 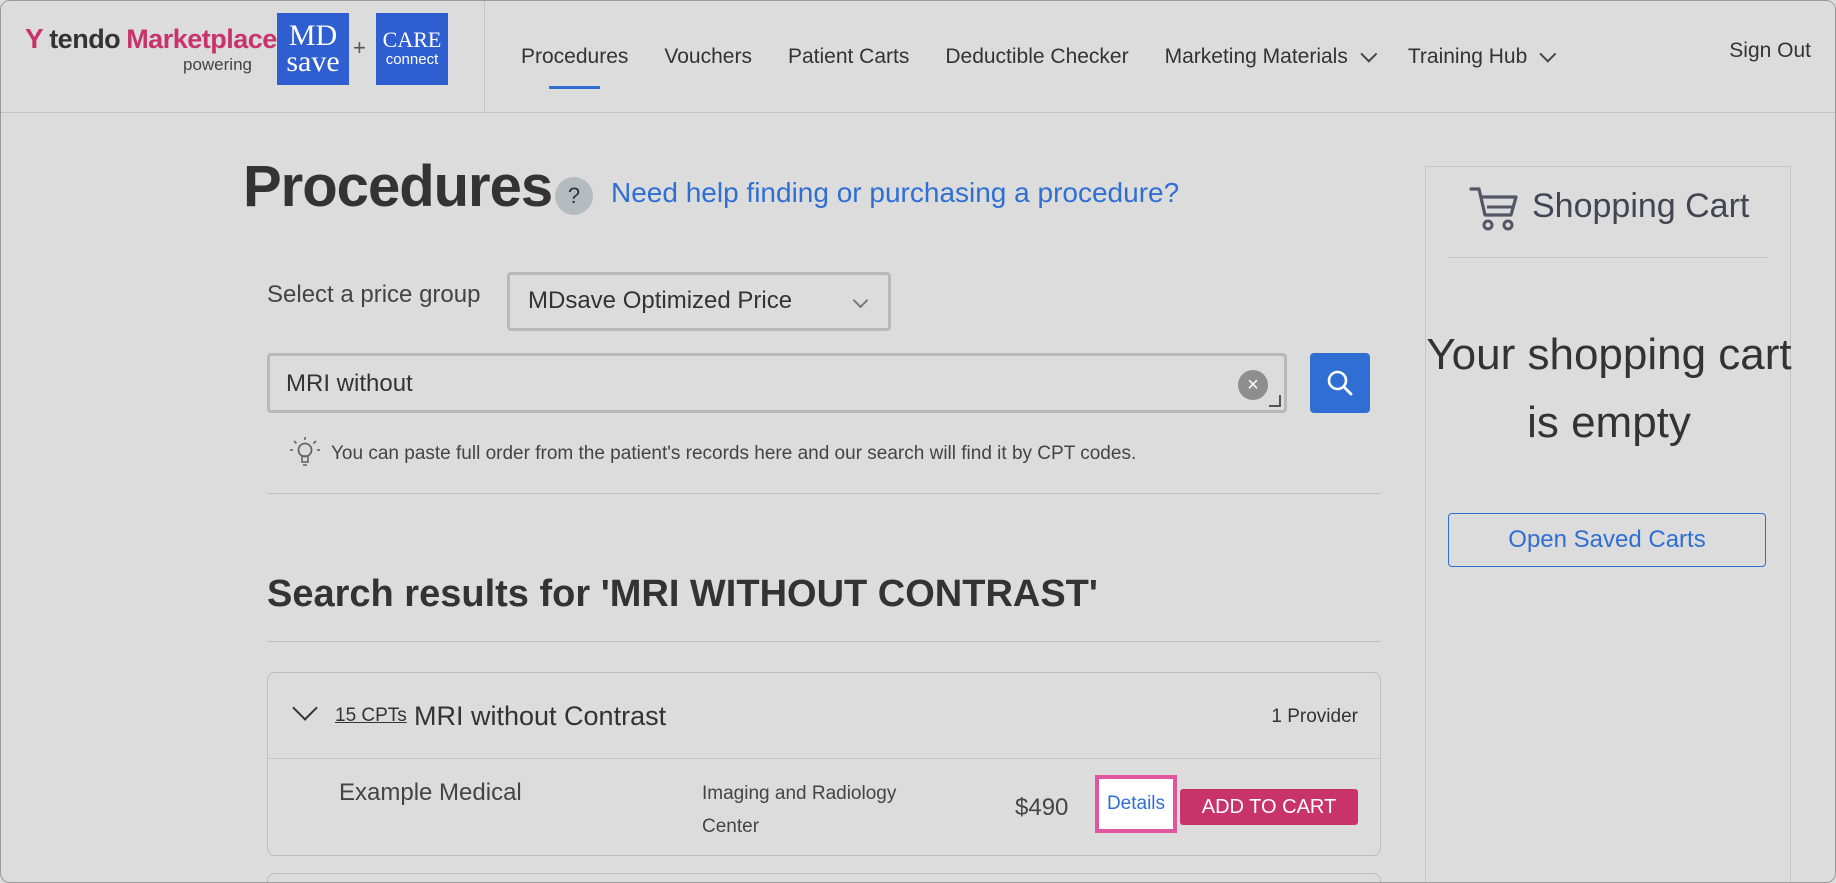 I want to click on lightbulb-icon, so click(x=305, y=451).